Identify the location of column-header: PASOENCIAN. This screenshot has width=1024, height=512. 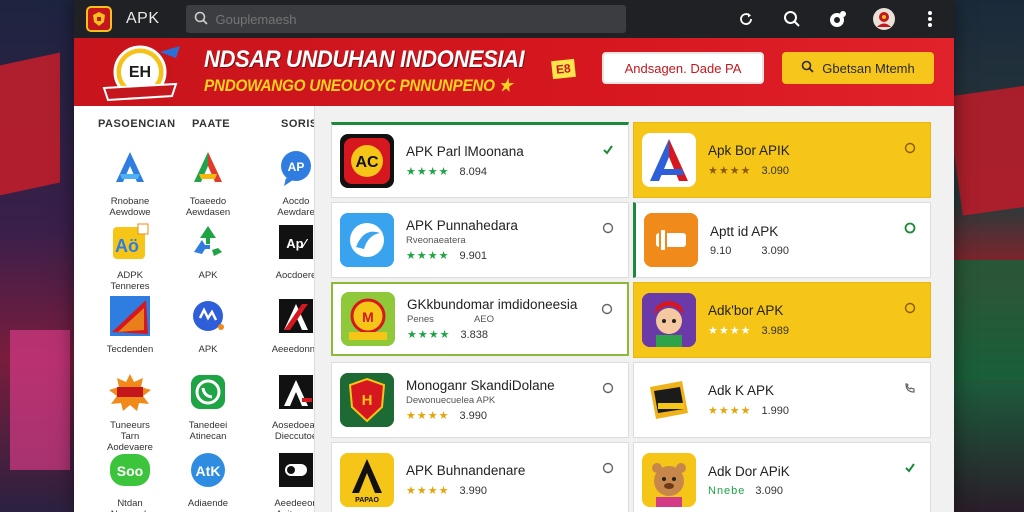
(137, 124).